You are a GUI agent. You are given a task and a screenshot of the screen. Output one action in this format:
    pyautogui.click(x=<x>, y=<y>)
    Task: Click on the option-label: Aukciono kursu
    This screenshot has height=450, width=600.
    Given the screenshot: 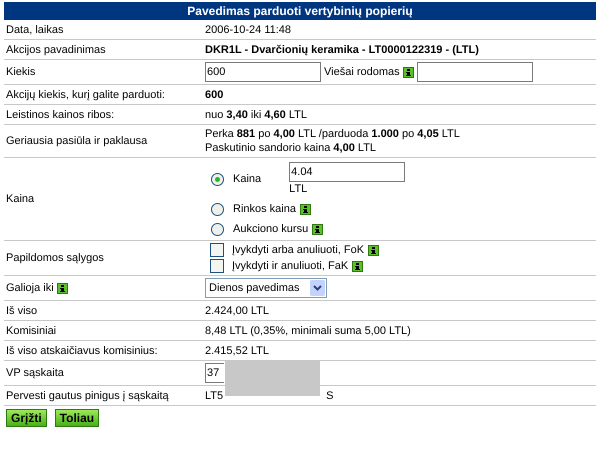 What is the action you would take?
    pyautogui.click(x=270, y=229)
    